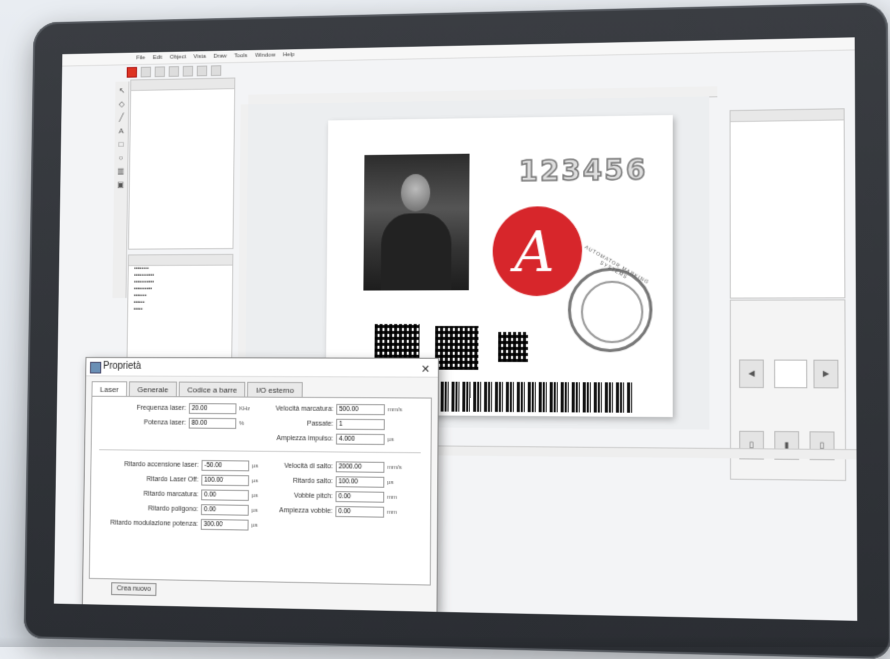 The height and width of the screenshot is (659, 890). Describe the element at coordinates (751, 373) in the screenshot. I see `nudge-left-button: ◀` at that location.